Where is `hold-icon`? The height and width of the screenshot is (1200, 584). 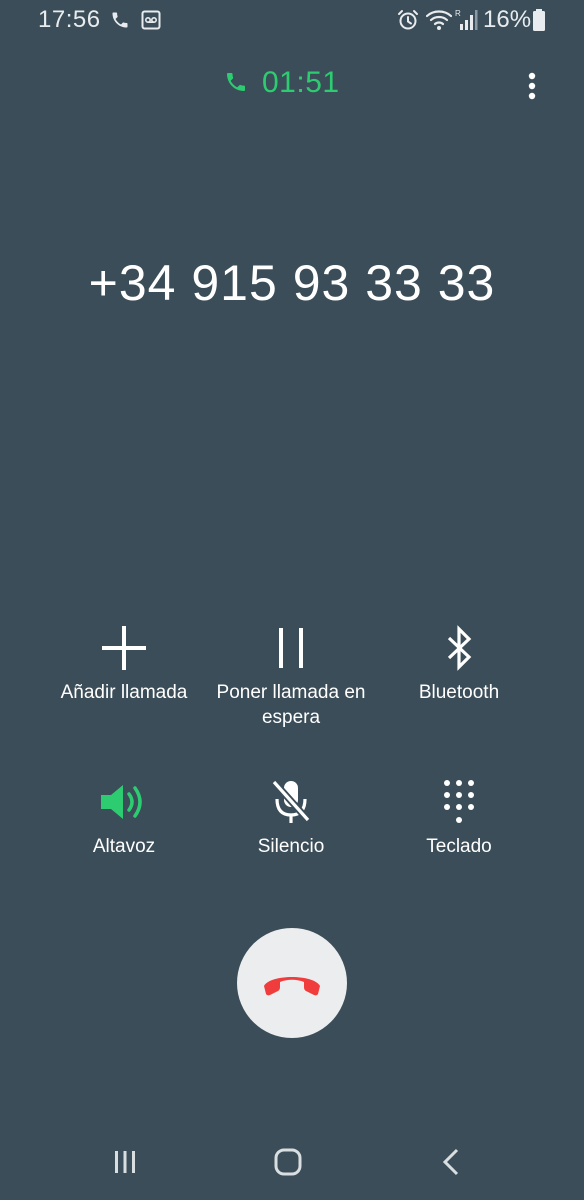 hold-icon is located at coordinates (291, 648).